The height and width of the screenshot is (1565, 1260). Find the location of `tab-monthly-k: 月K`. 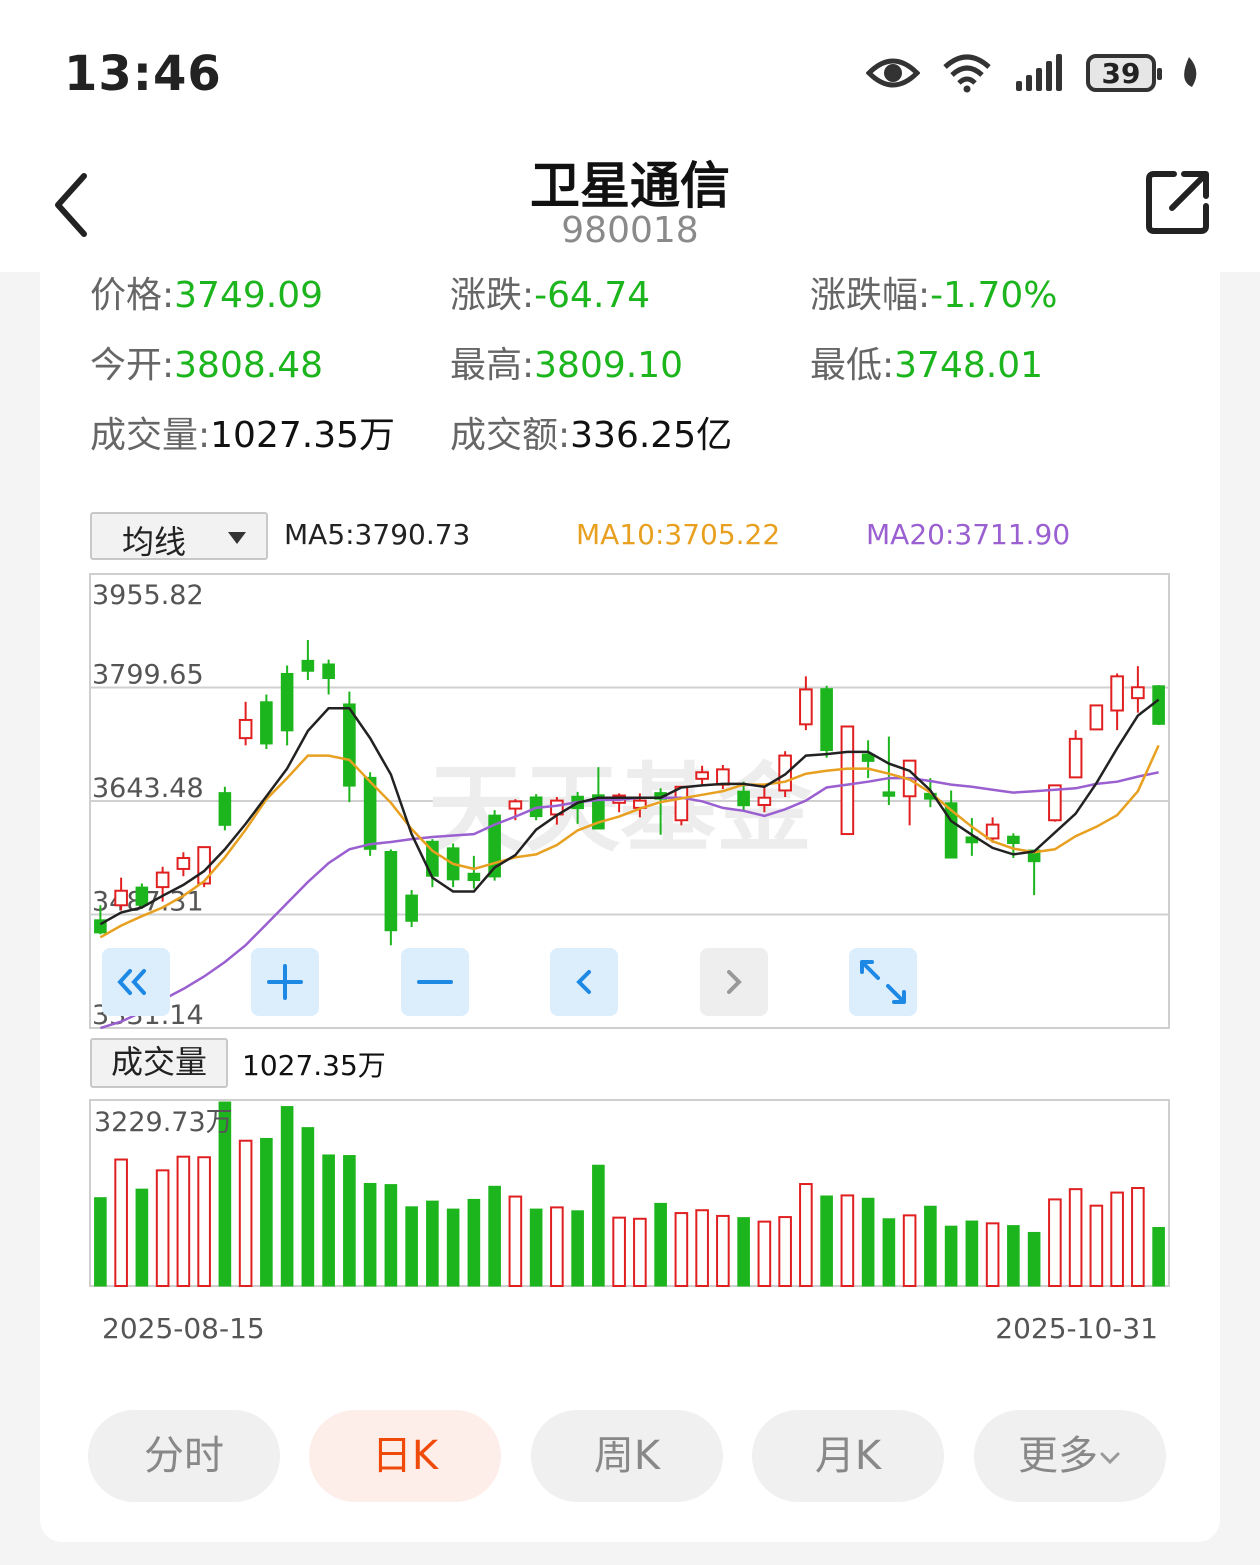

tab-monthly-k: 月K is located at coordinates (848, 1456).